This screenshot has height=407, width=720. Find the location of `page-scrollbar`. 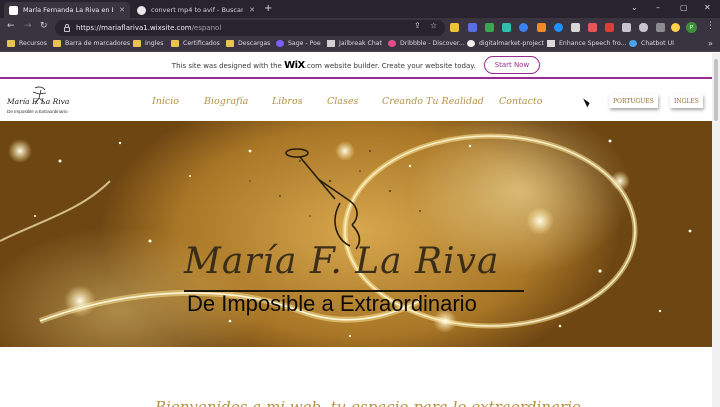

page-scrollbar is located at coordinates (716, 230).